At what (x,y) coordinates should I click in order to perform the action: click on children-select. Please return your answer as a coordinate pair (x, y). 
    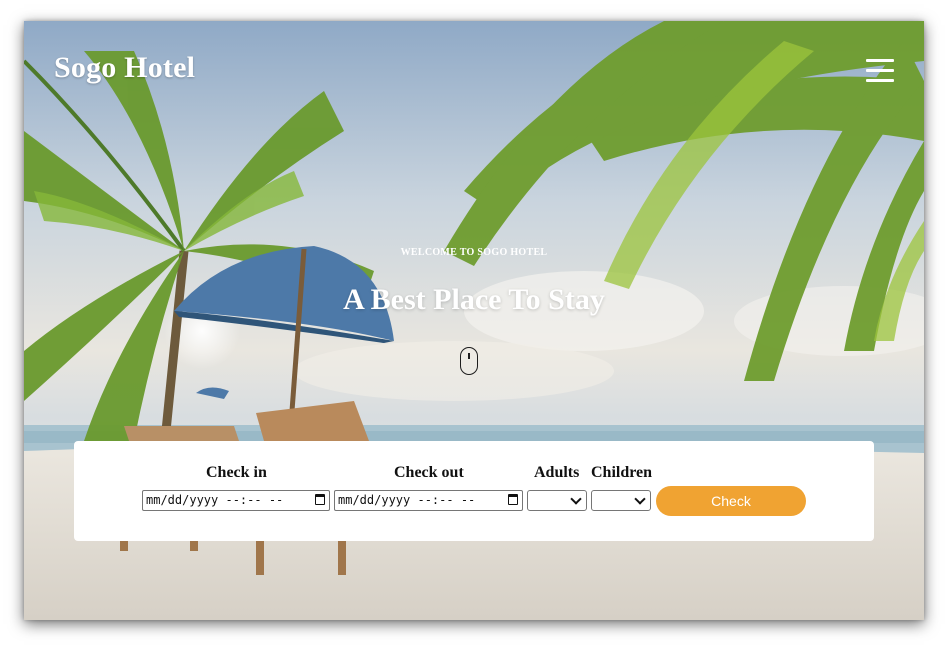
    Looking at the image, I should click on (621, 500).